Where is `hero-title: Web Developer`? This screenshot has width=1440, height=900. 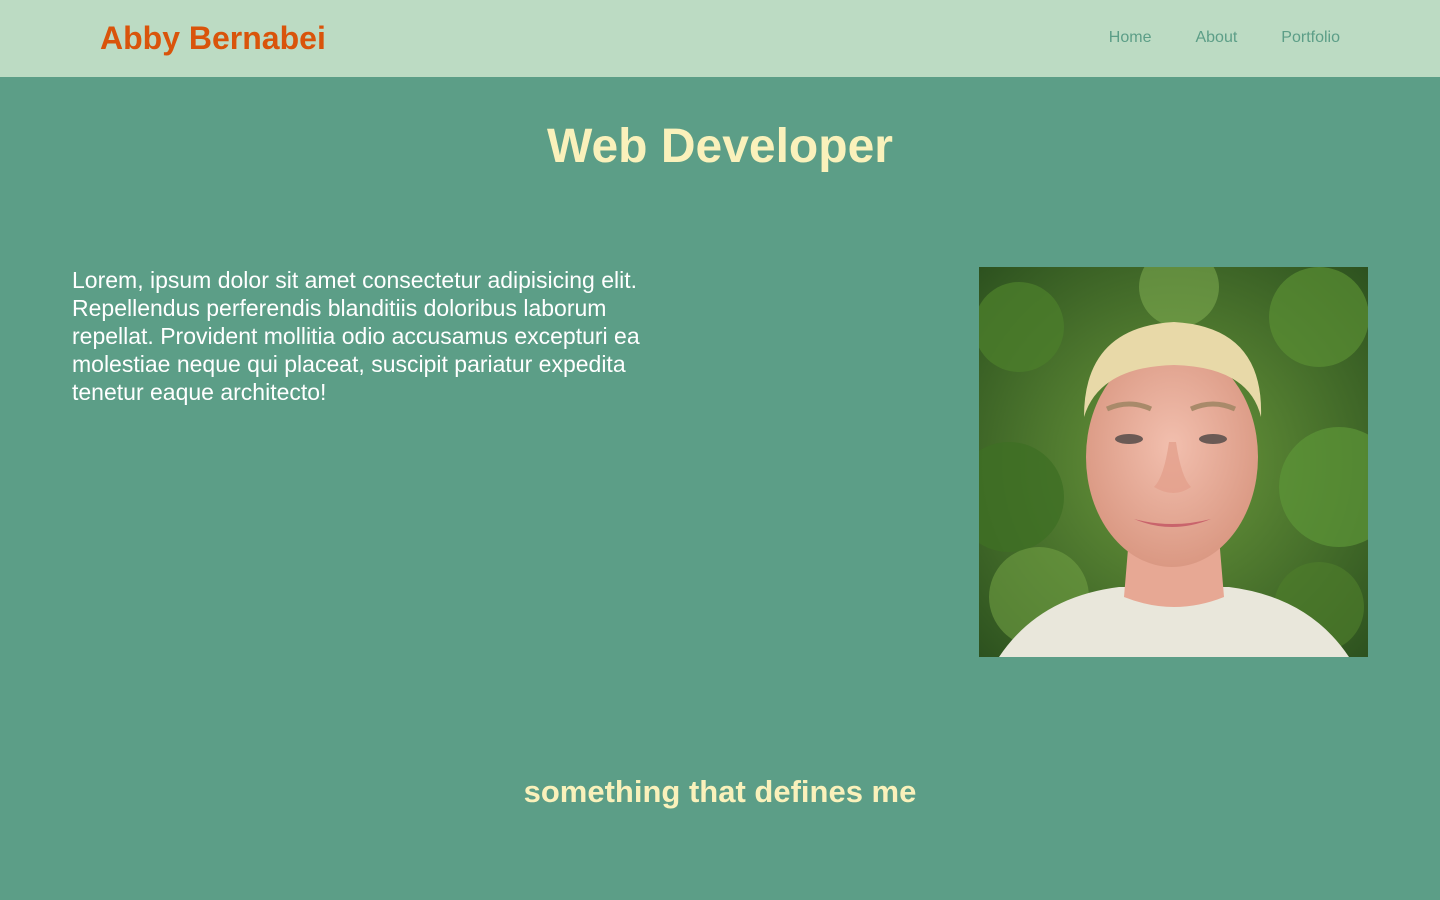 hero-title: Web Developer is located at coordinates (720, 146).